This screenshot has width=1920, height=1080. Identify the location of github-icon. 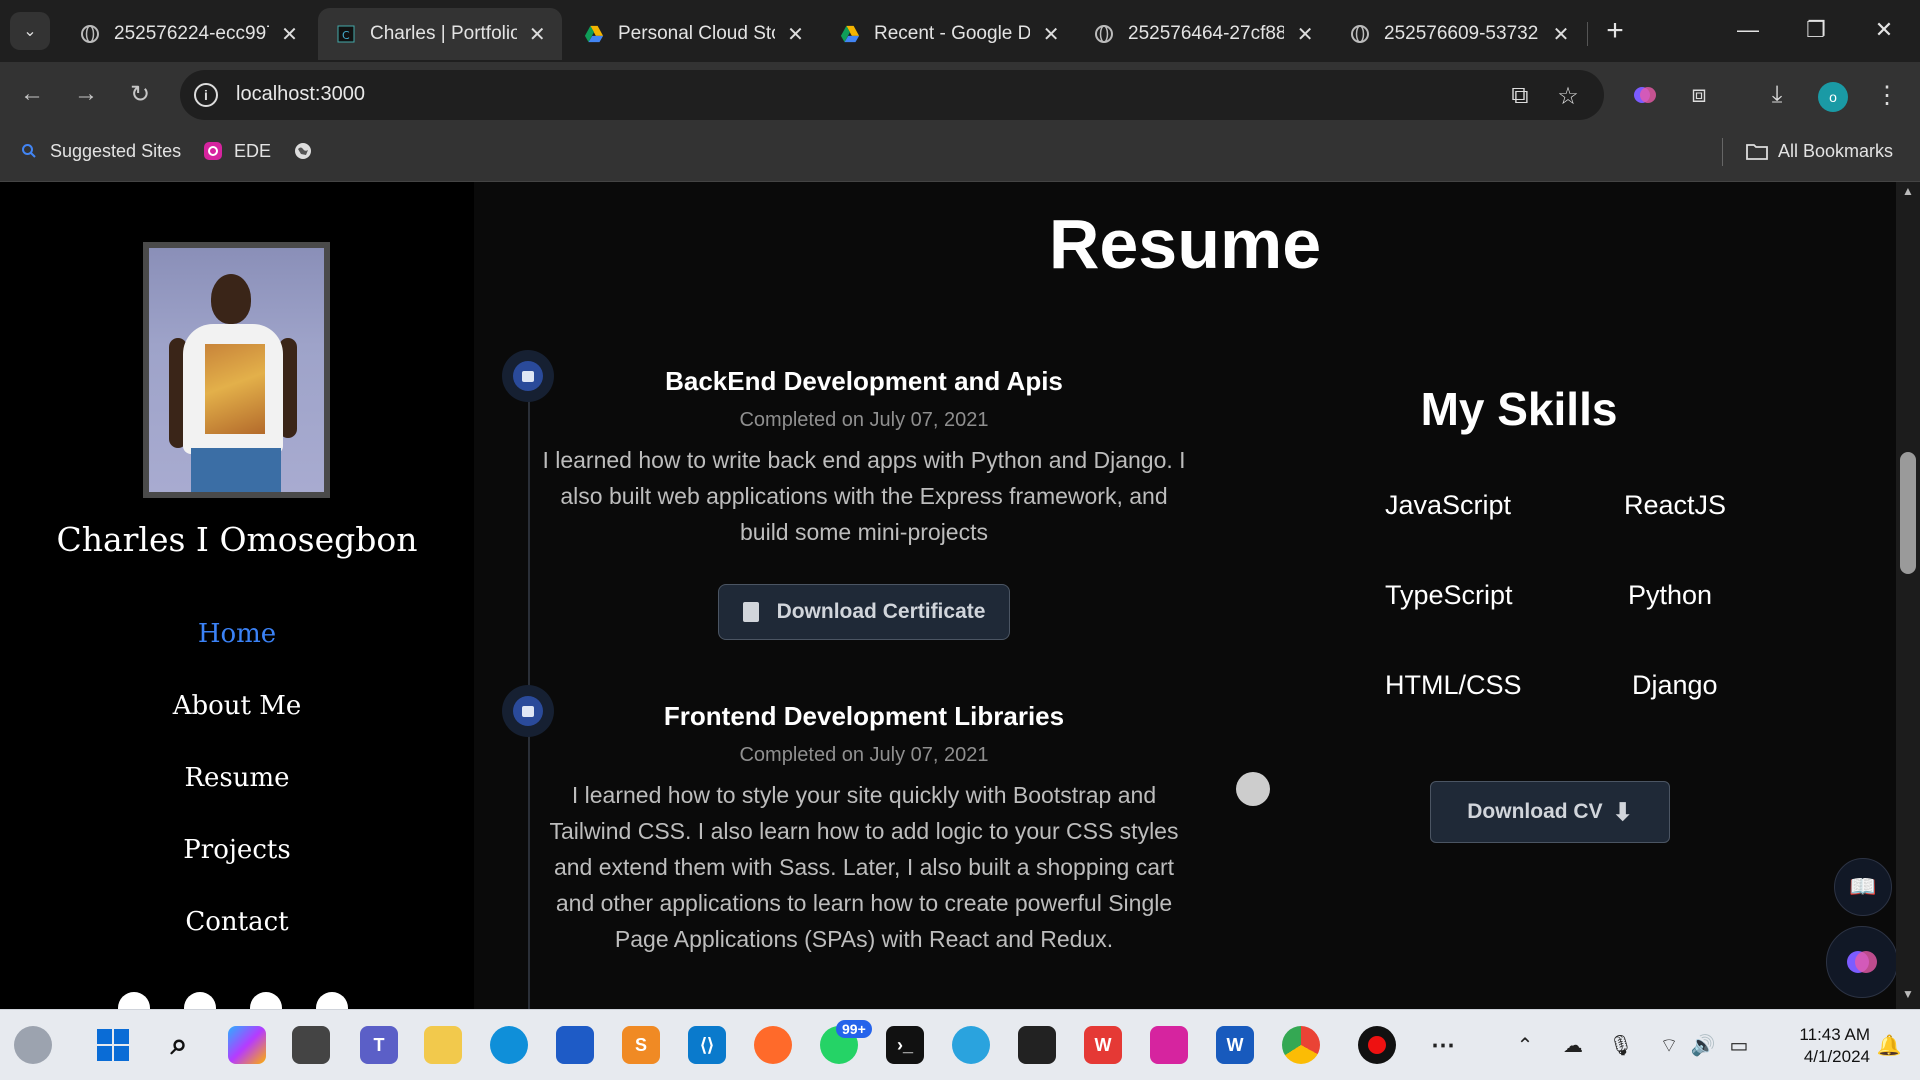
(134, 1000).